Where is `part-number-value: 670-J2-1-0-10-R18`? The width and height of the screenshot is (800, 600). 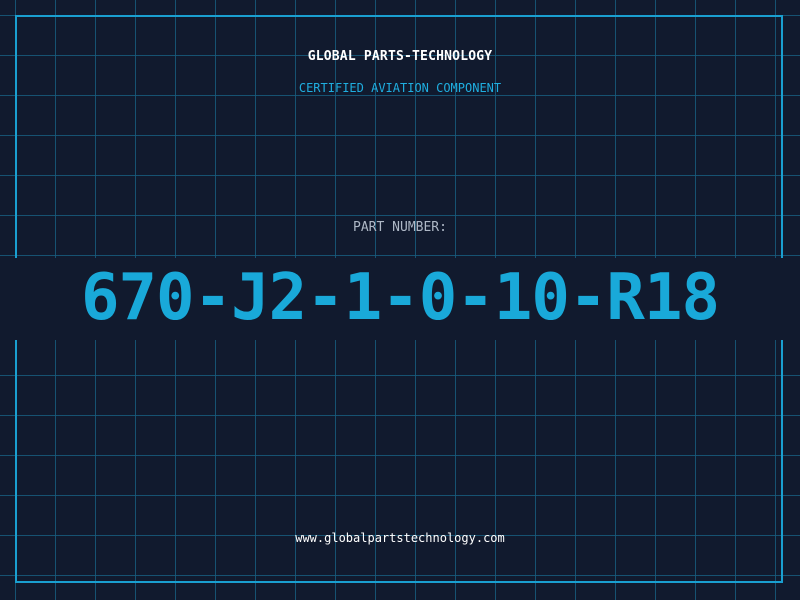 part-number-value: 670-J2-1-0-10-R18 is located at coordinates (400, 298).